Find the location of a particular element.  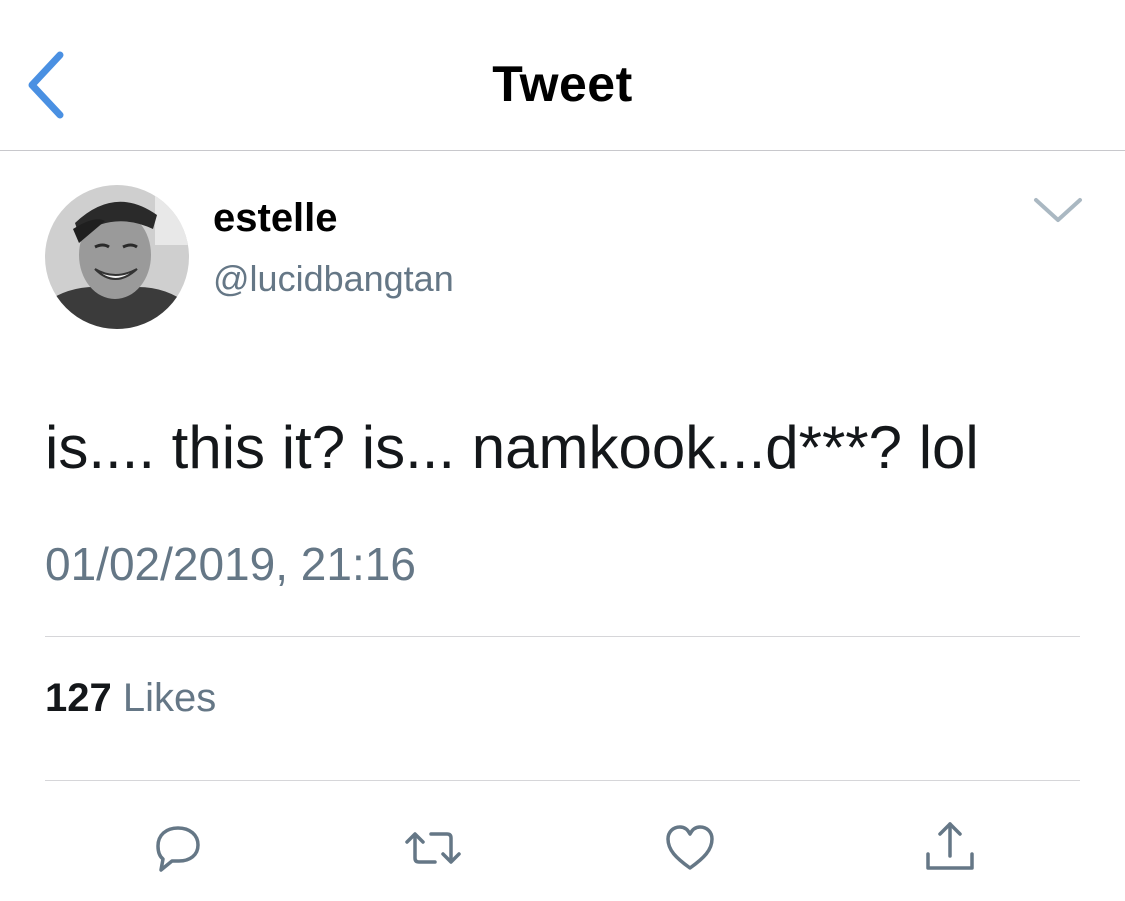

page-title: Tweet is located at coordinates (562, 84).